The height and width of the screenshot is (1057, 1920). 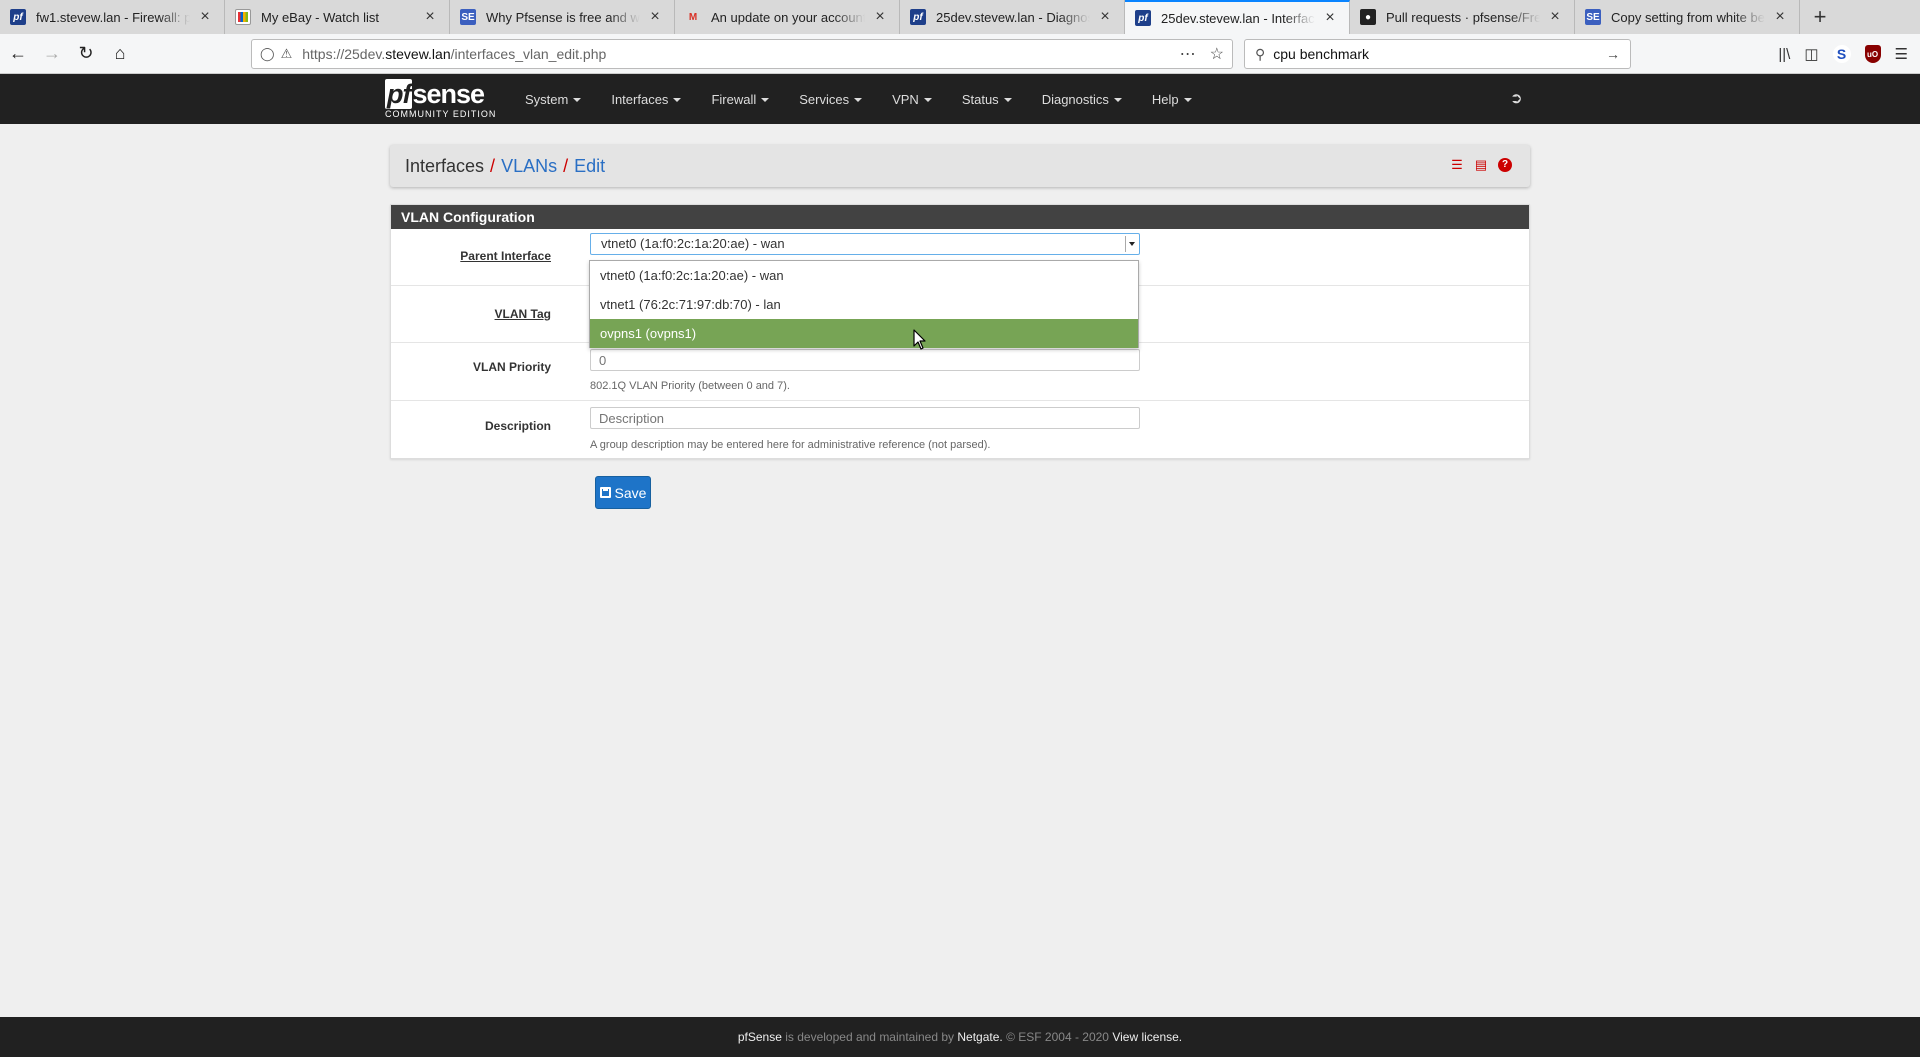 I want to click on dropdown-option-vtnet1: vtnet1 (76:2c:71:97:db:70) - lan, so click(x=864, y=304).